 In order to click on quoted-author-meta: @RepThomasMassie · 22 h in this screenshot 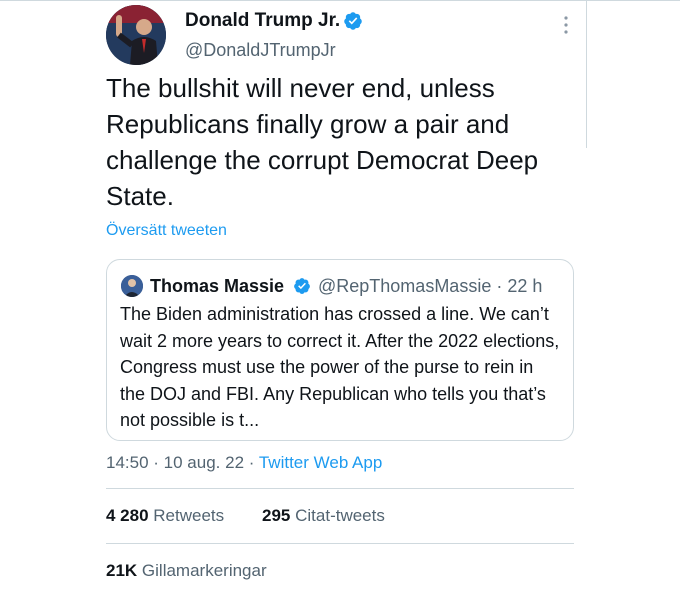, I will do `click(430, 286)`.